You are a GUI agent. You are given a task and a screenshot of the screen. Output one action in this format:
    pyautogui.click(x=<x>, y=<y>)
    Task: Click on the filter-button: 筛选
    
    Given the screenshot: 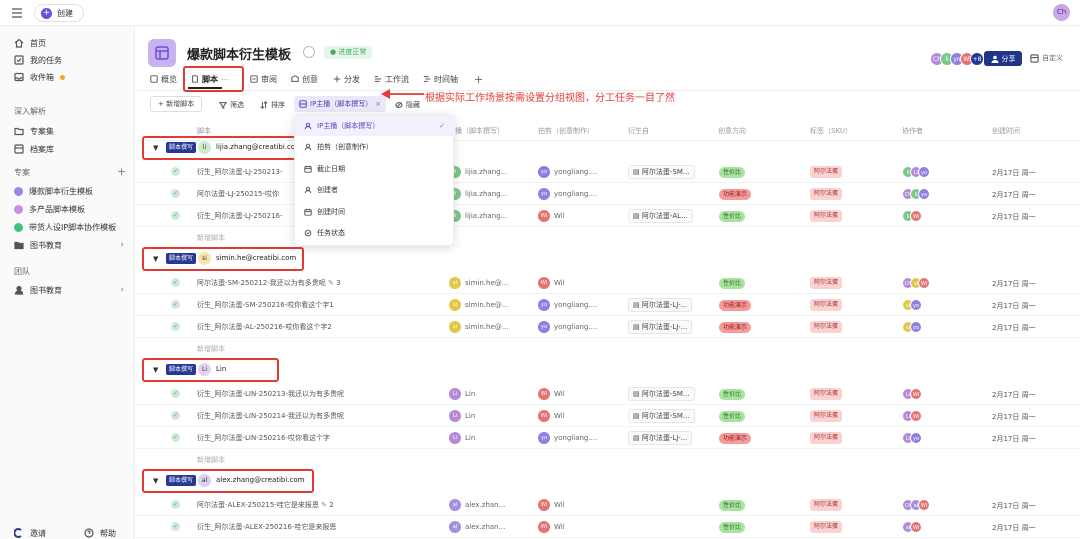 What is the action you would take?
    pyautogui.click(x=231, y=105)
    